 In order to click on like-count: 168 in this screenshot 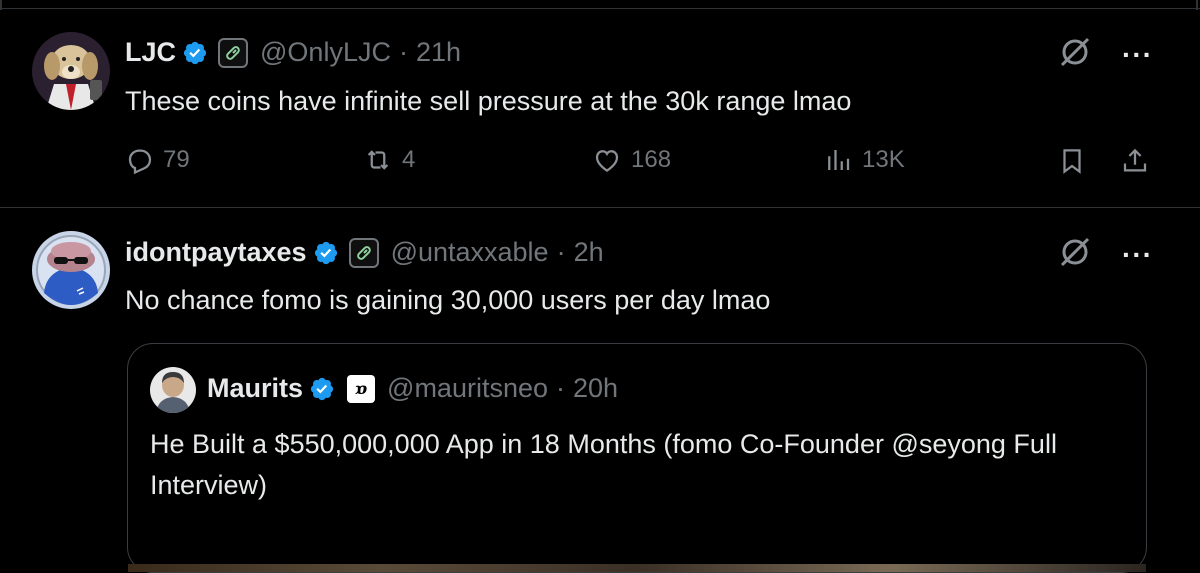, I will do `click(651, 159)`.